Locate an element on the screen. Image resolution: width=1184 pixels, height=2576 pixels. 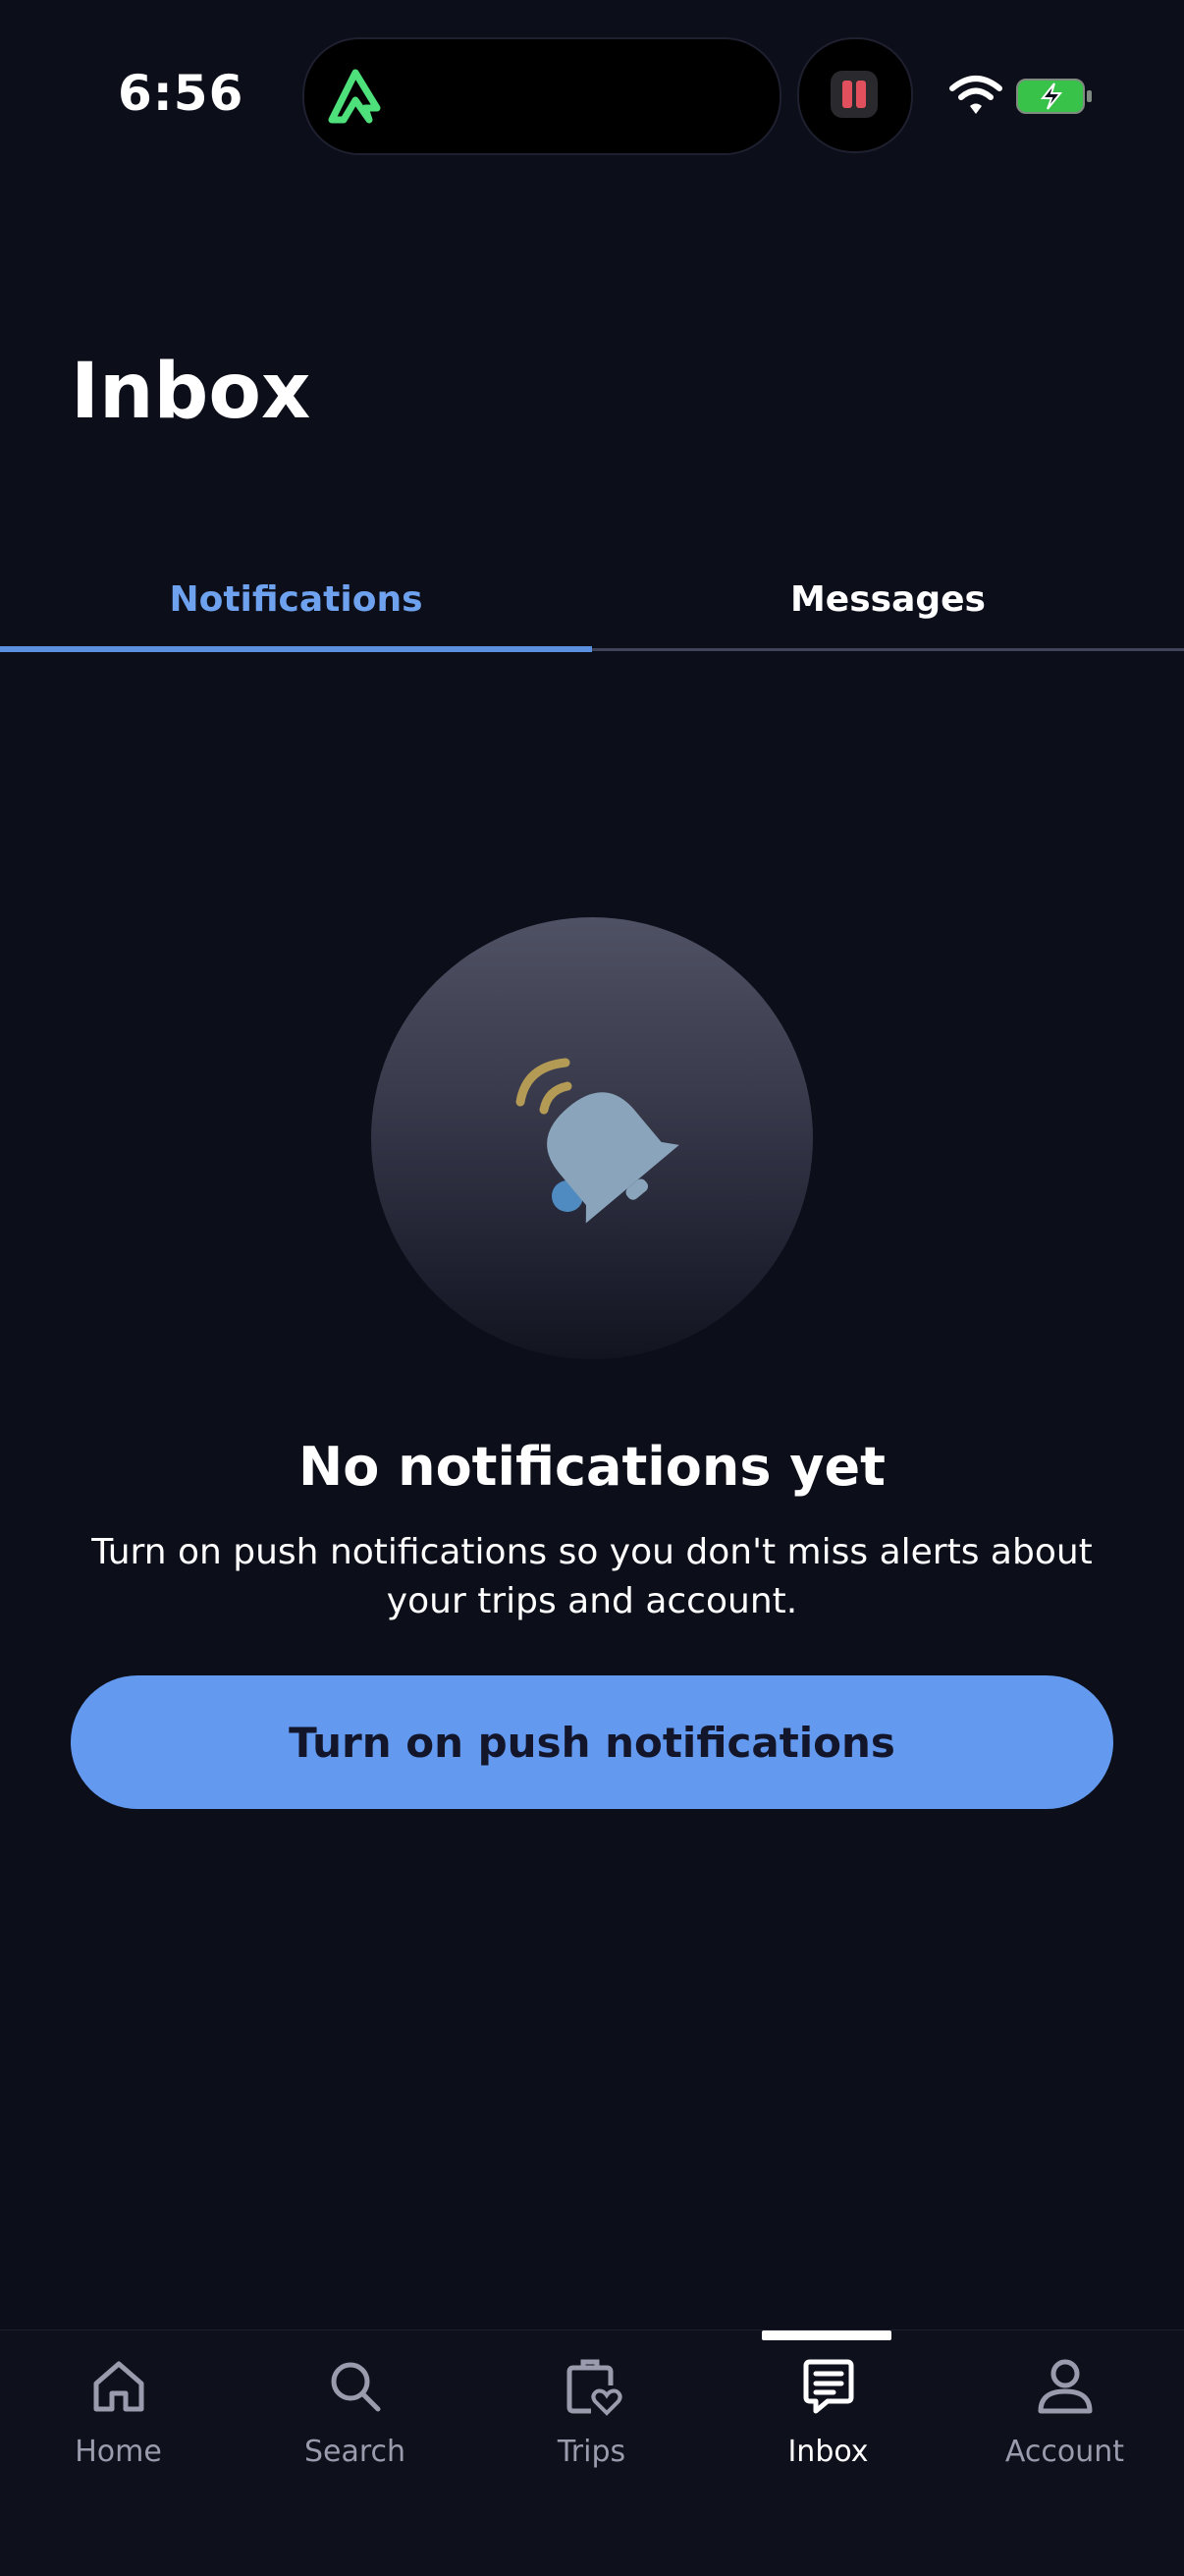
inbox-icon is located at coordinates (828, 2386).